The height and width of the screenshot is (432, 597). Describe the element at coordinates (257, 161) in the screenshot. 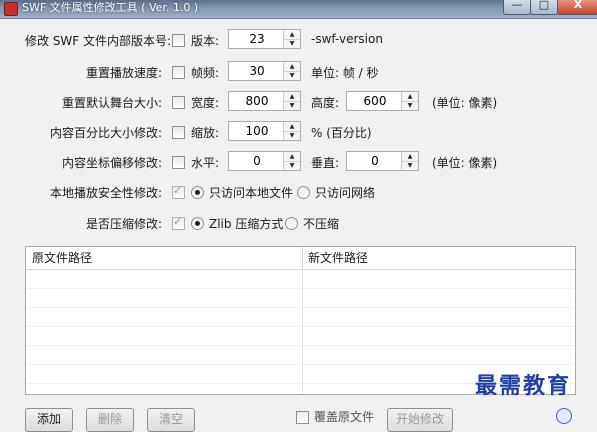

I see `offset-h-input` at that location.